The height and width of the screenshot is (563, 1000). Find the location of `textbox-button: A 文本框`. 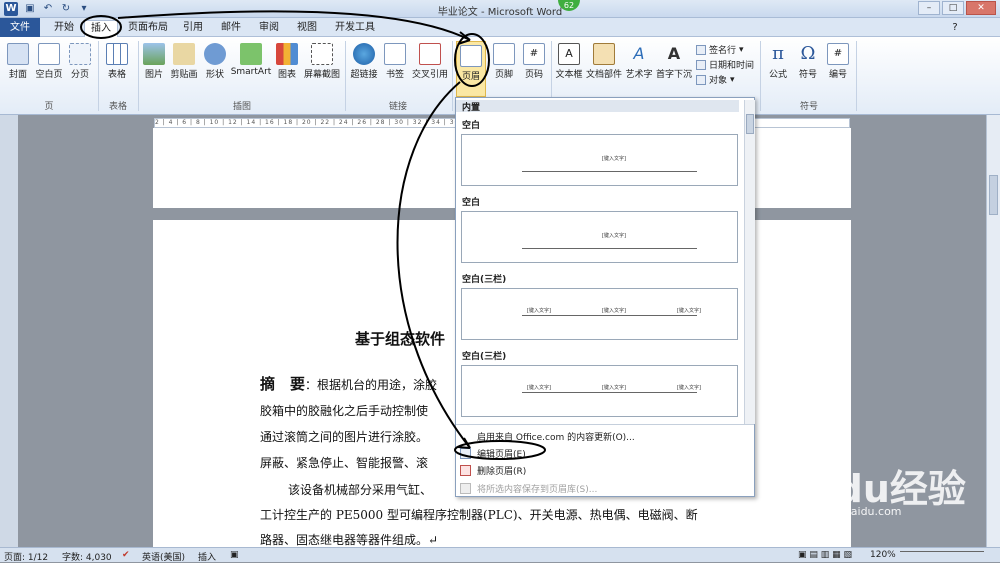

textbox-button: A 文本框 is located at coordinates (569, 61).